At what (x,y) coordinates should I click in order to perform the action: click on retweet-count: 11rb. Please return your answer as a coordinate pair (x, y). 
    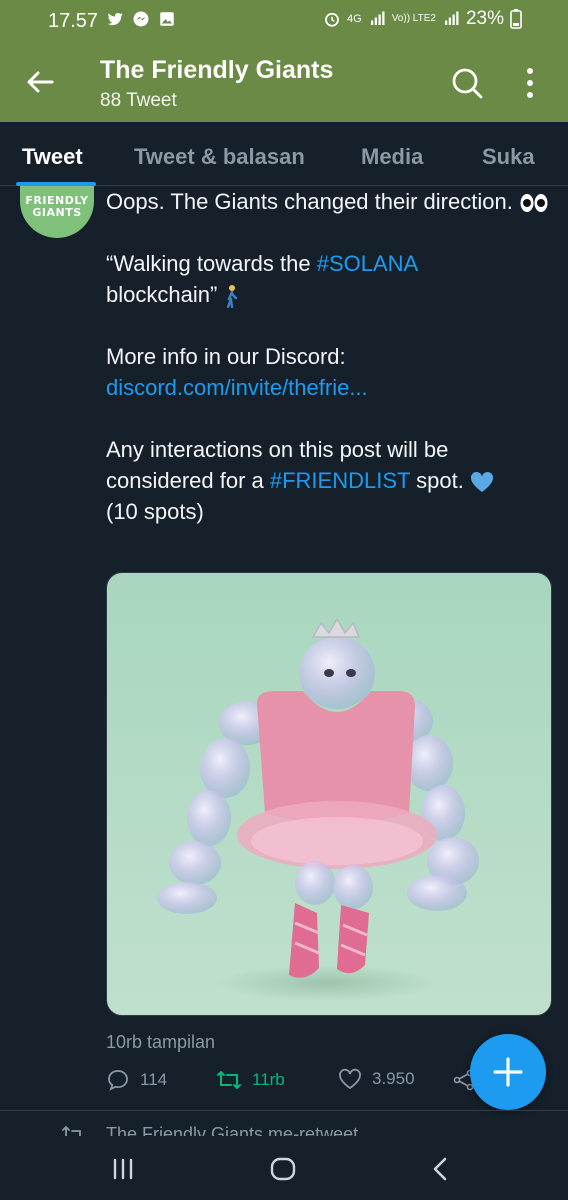
    Looking at the image, I should click on (268, 1079).